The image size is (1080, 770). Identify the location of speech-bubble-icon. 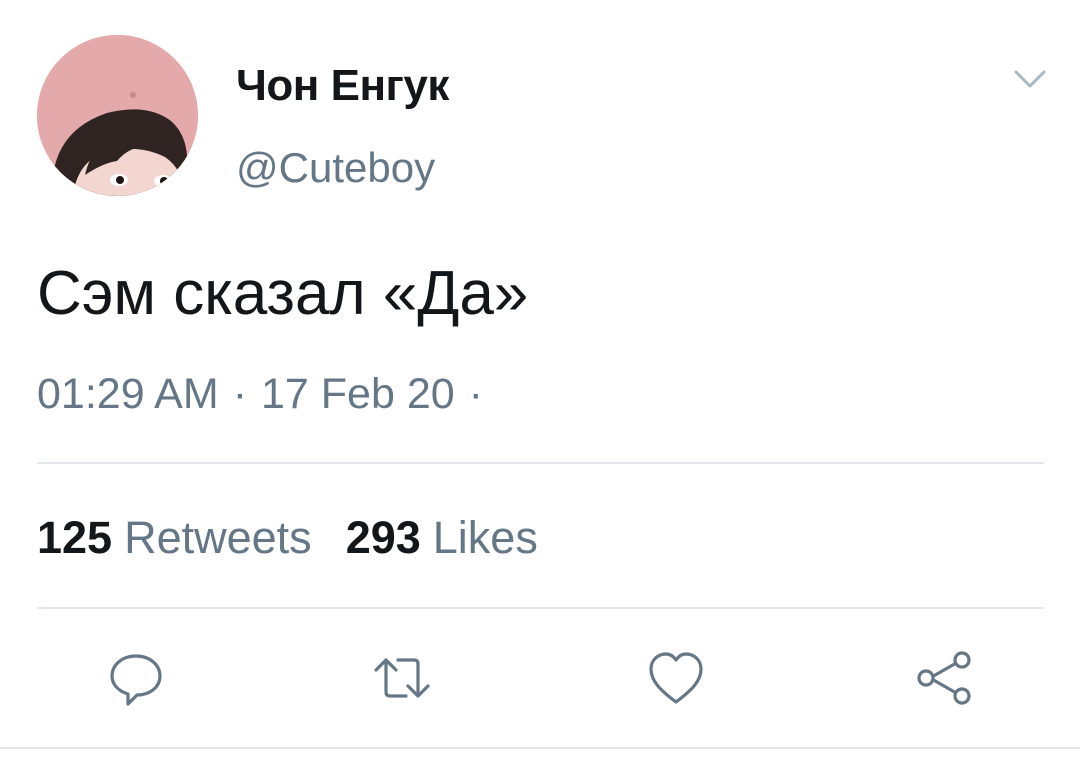
(136, 680).